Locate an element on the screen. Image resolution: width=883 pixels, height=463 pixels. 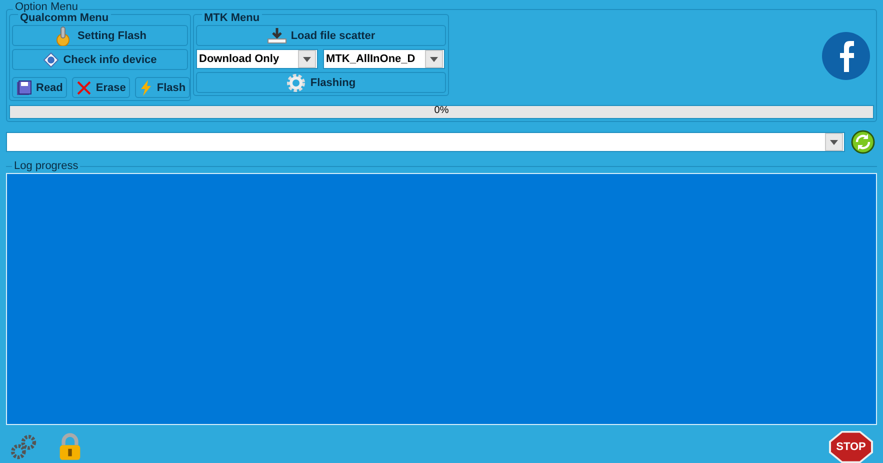
group-title: Log progress is located at coordinates (46, 166).